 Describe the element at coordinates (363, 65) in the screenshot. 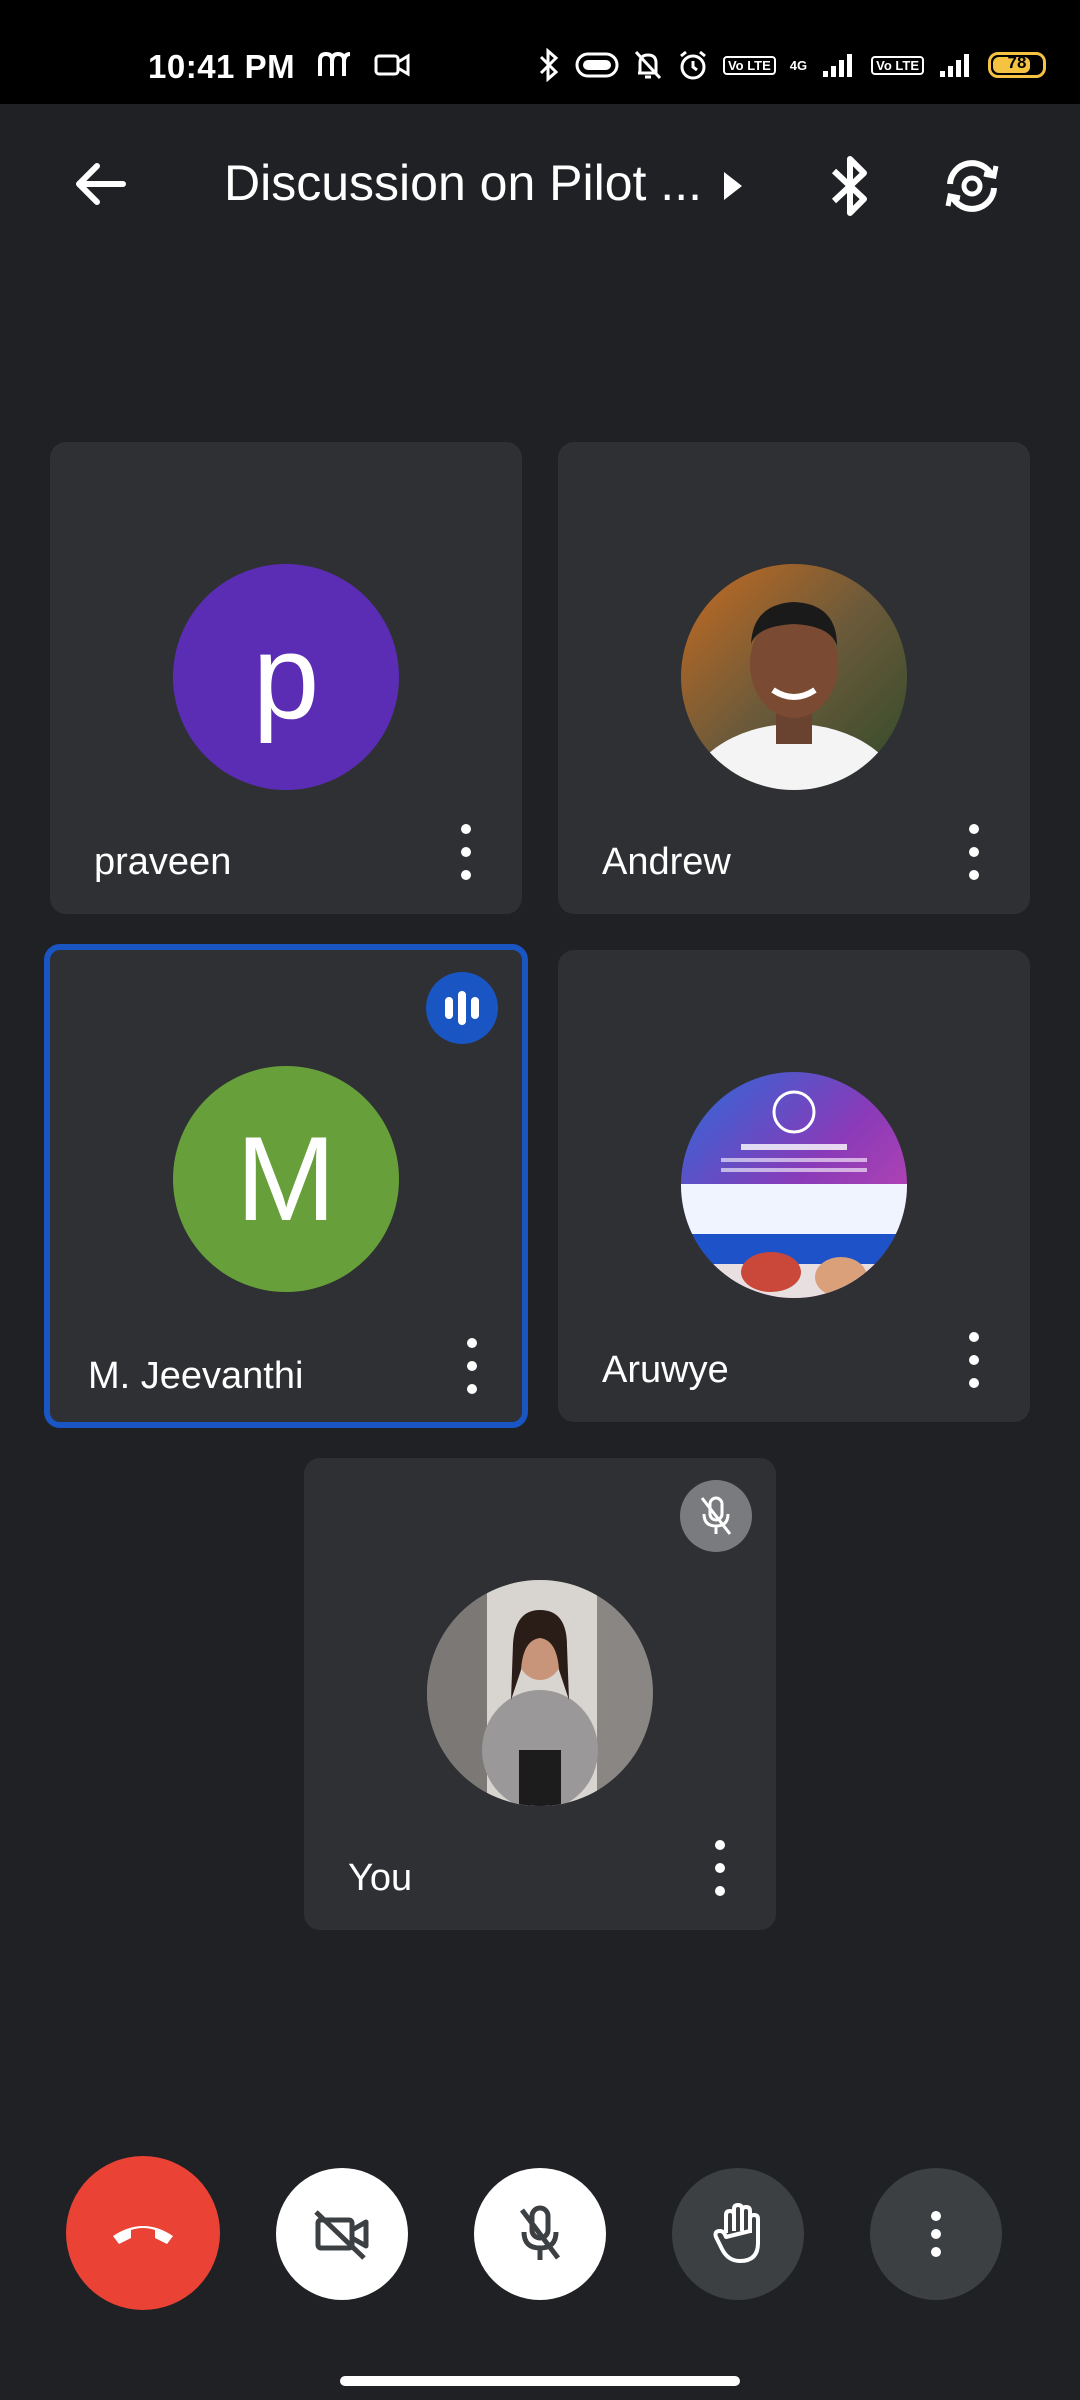

I see `status-notification-icons` at that location.